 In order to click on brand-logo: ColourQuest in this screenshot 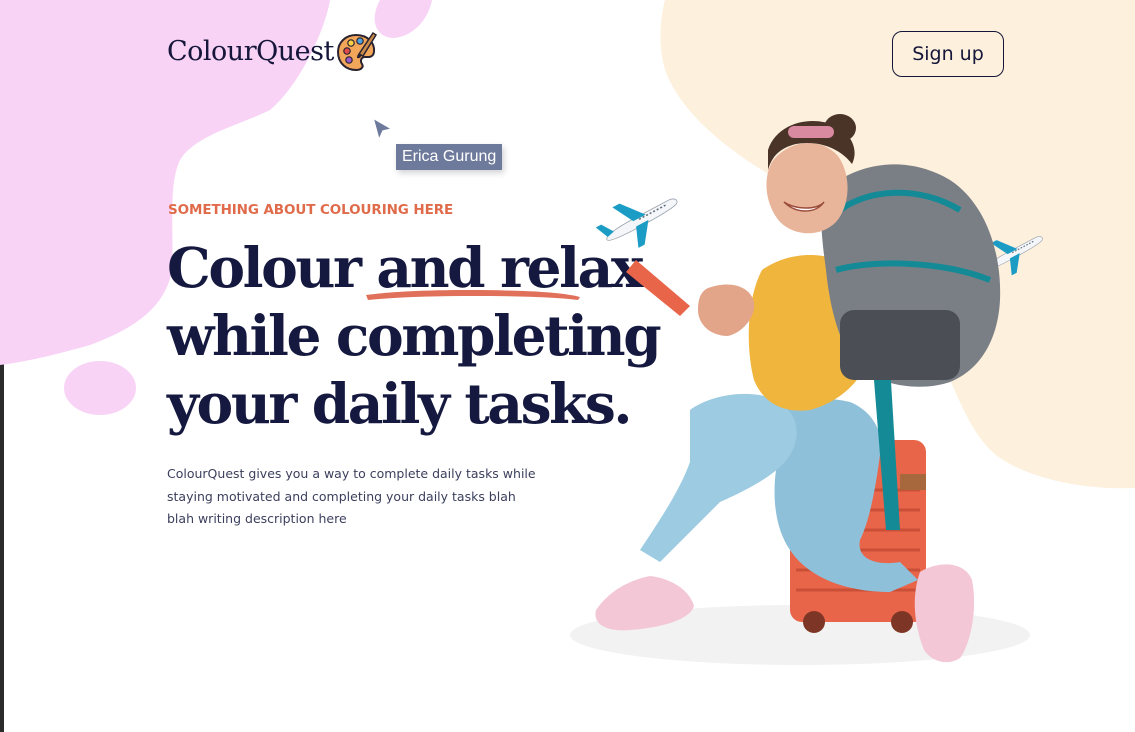, I will do `click(272, 51)`.